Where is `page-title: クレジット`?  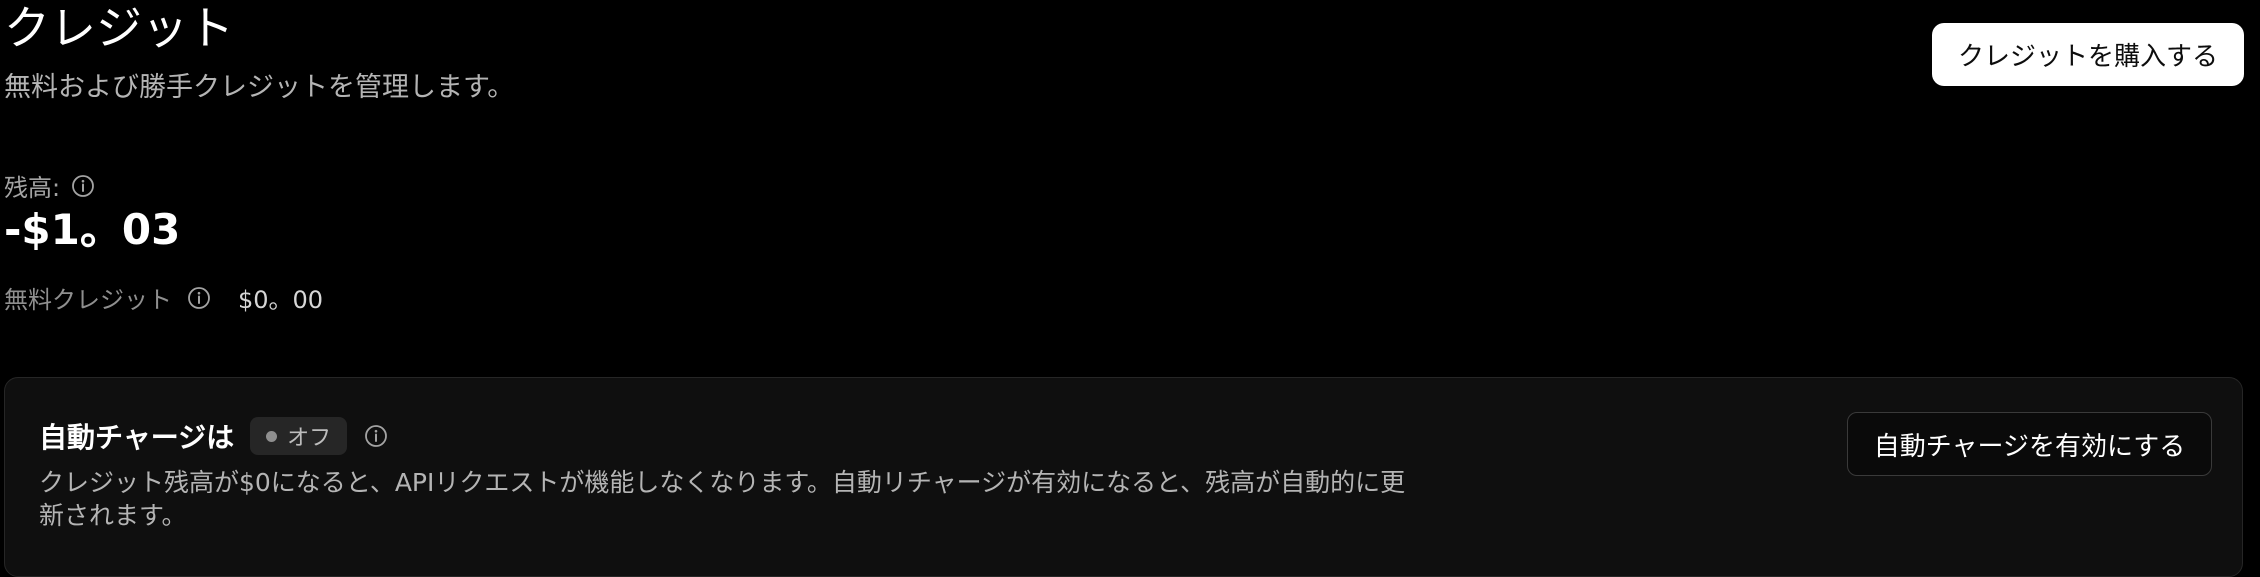
page-title: クレジット is located at coordinates (119, 28).